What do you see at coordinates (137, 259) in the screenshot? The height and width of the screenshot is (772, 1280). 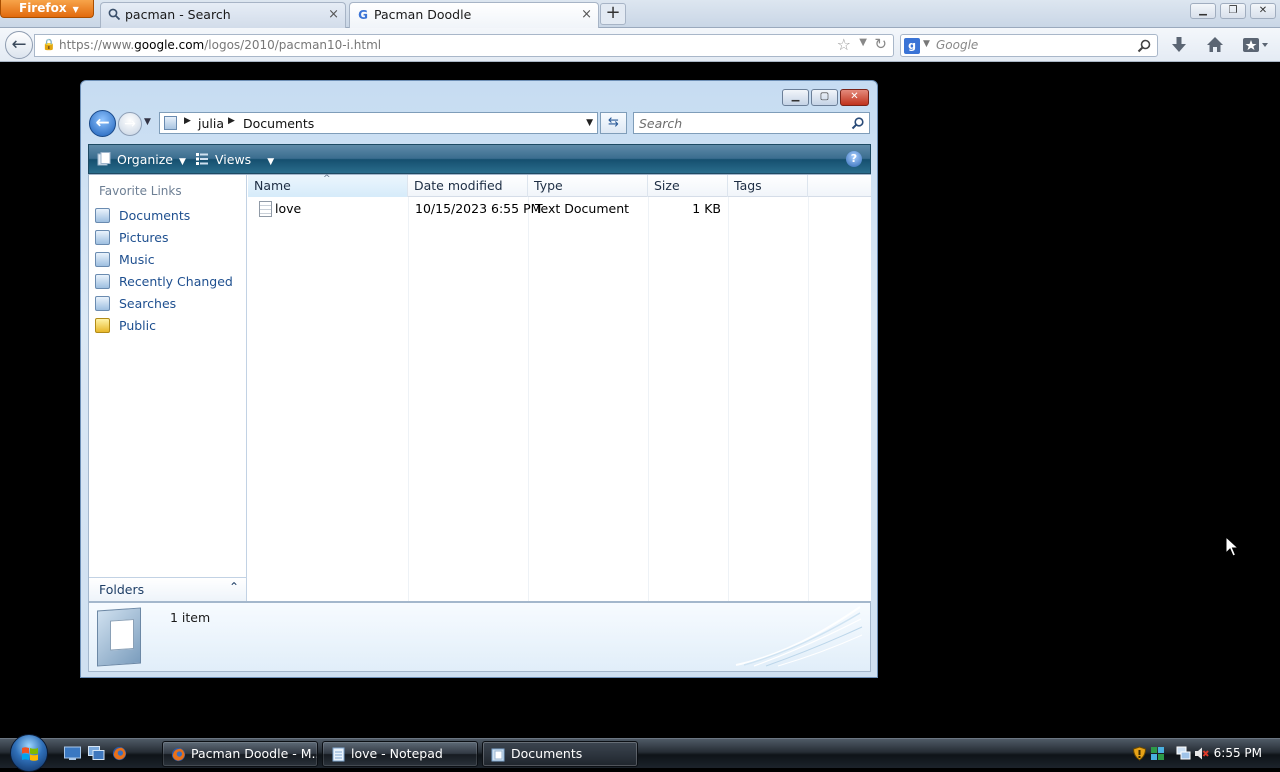 I see `favorite-label: Music` at bounding box center [137, 259].